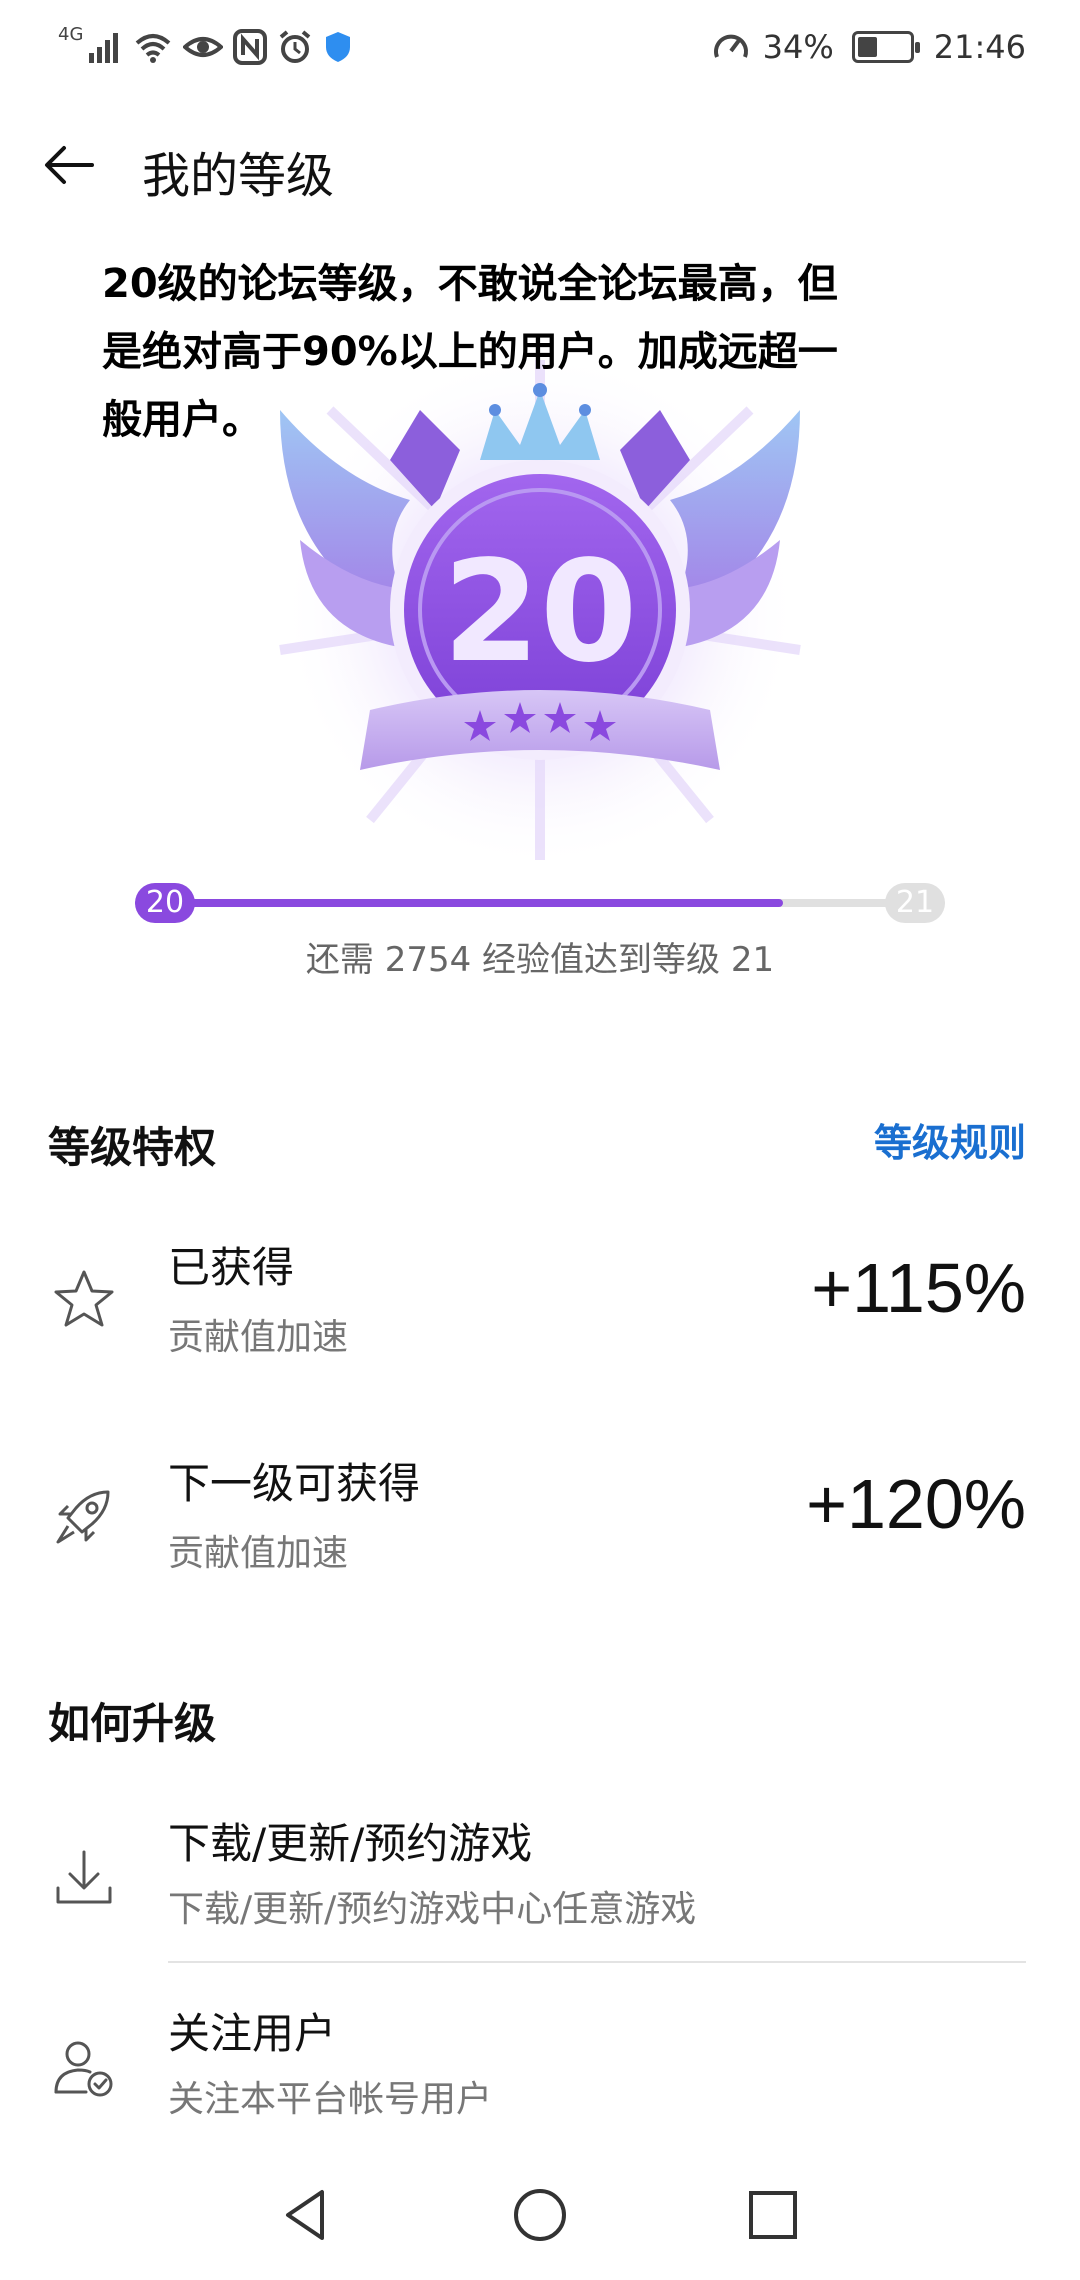 This screenshot has width=1080, height=2280. Describe the element at coordinates (132, 1147) in the screenshot. I see `privileges-section-title: 等级特权` at that location.